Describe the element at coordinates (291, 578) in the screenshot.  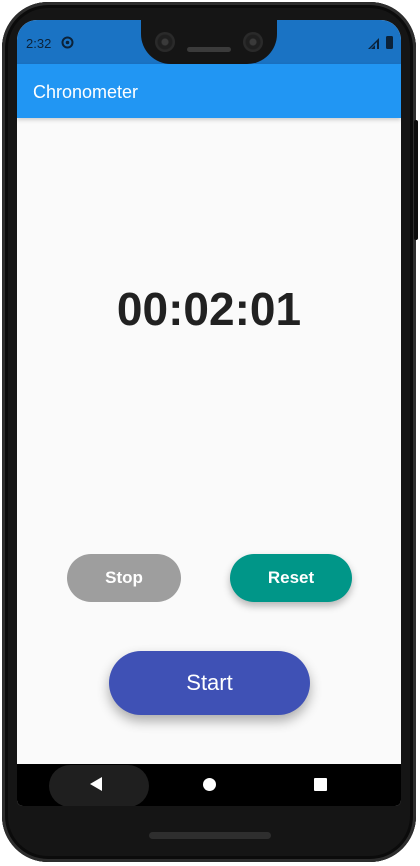
I see `reset-button: Reset` at that location.